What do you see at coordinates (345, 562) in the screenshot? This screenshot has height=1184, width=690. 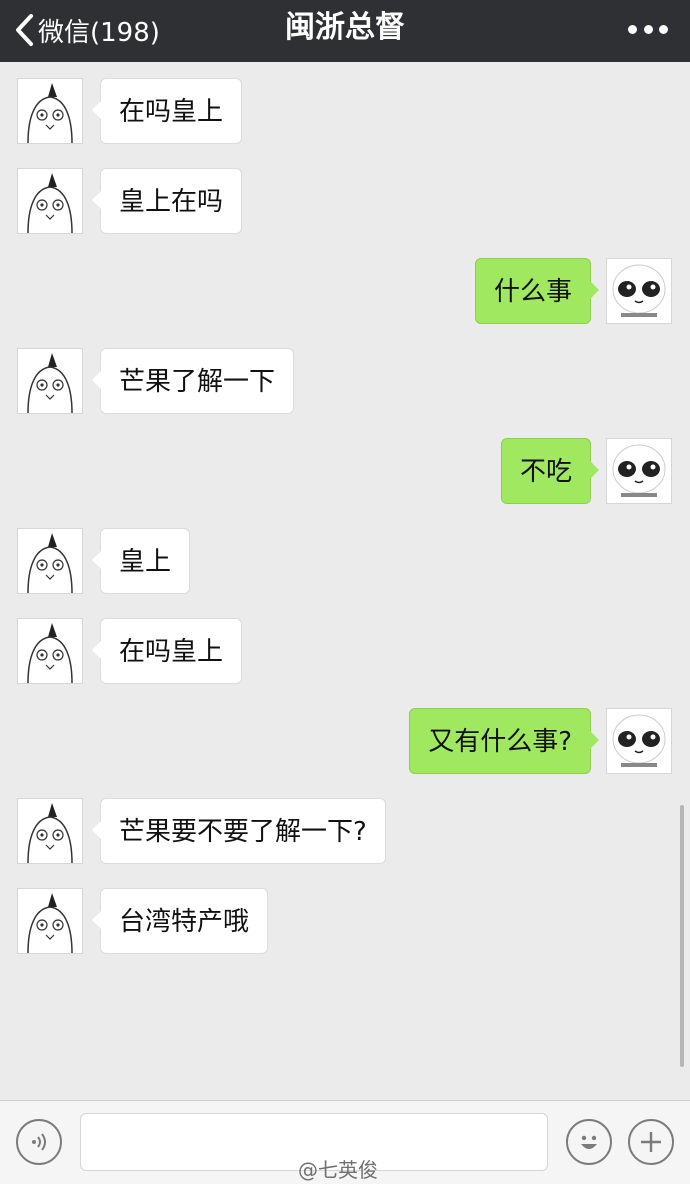 I see `message-row: 皇上` at bounding box center [345, 562].